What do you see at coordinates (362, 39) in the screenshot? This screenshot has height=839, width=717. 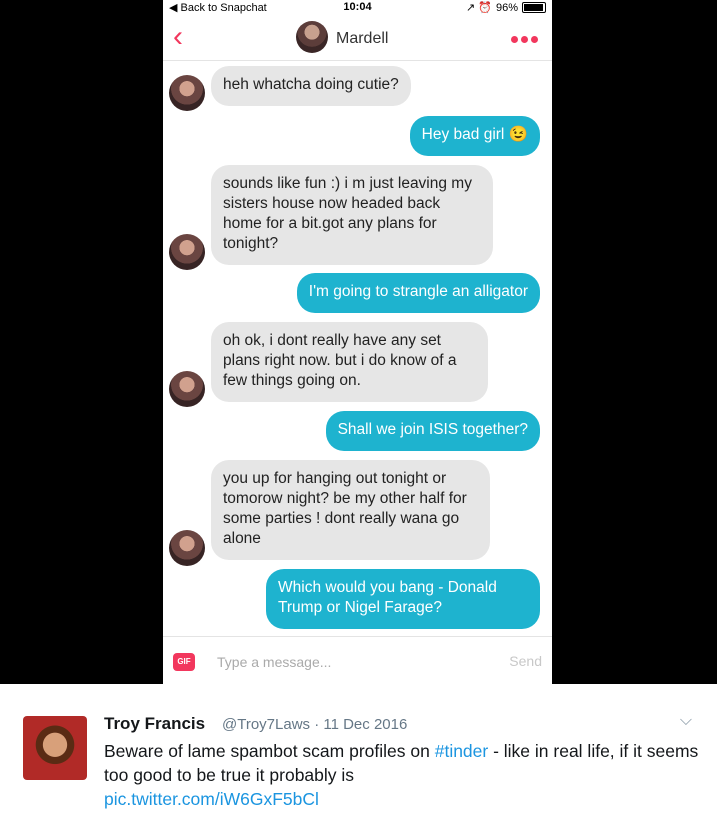 I see `match-name: Mardell` at bounding box center [362, 39].